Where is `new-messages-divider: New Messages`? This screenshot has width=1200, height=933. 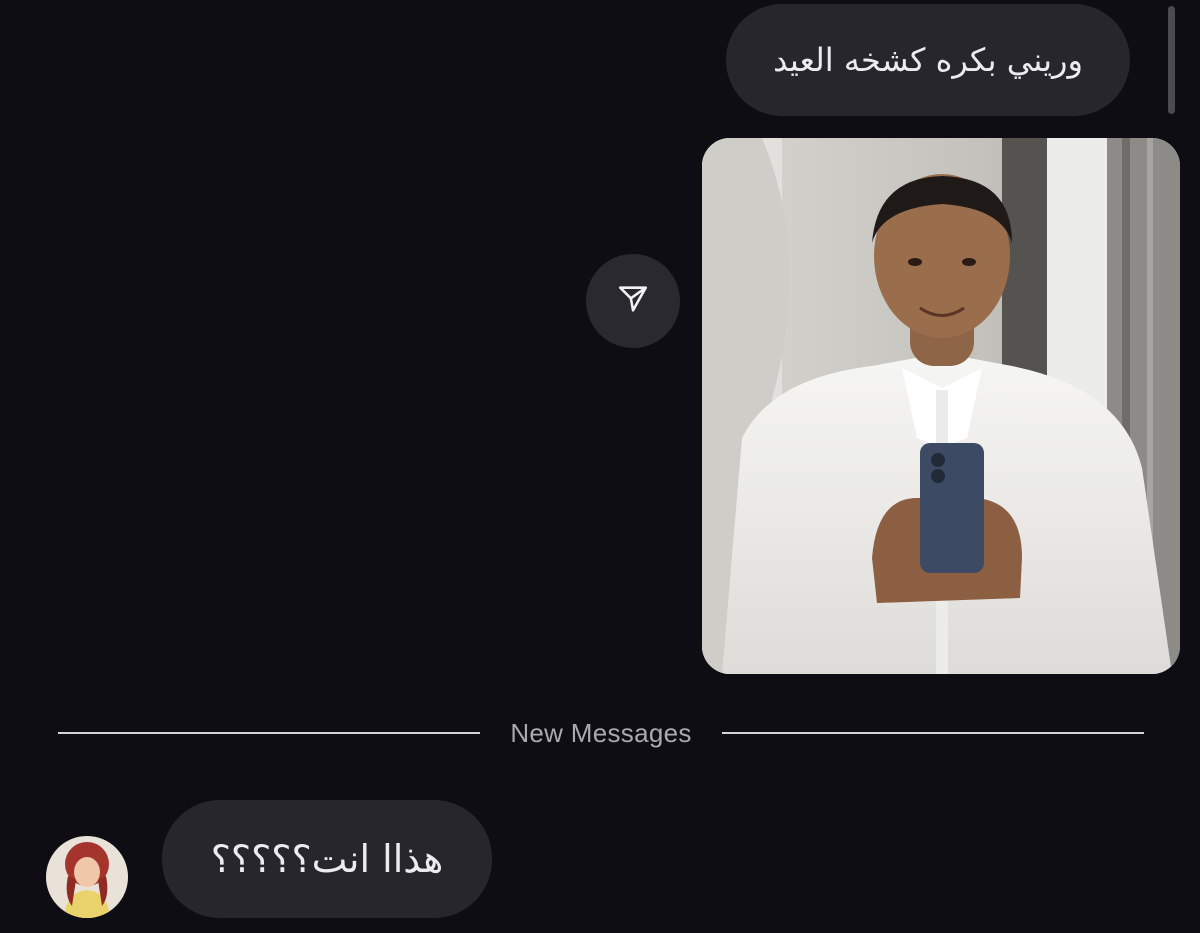 new-messages-divider: New Messages is located at coordinates (601, 733).